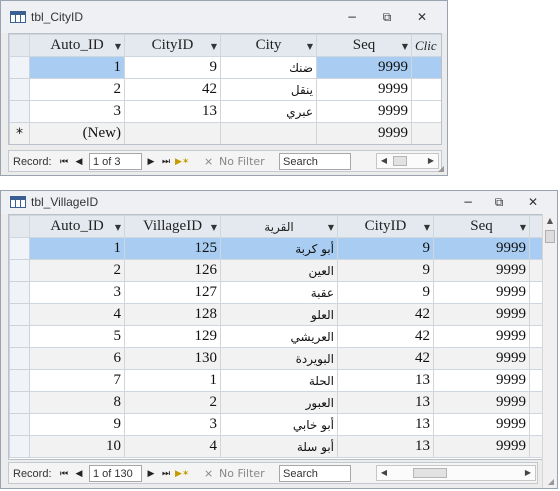  What do you see at coordinates (166, 474) in the screenshot?
I see `last-record-icon: ⏭` at bounding box center [166, 474].